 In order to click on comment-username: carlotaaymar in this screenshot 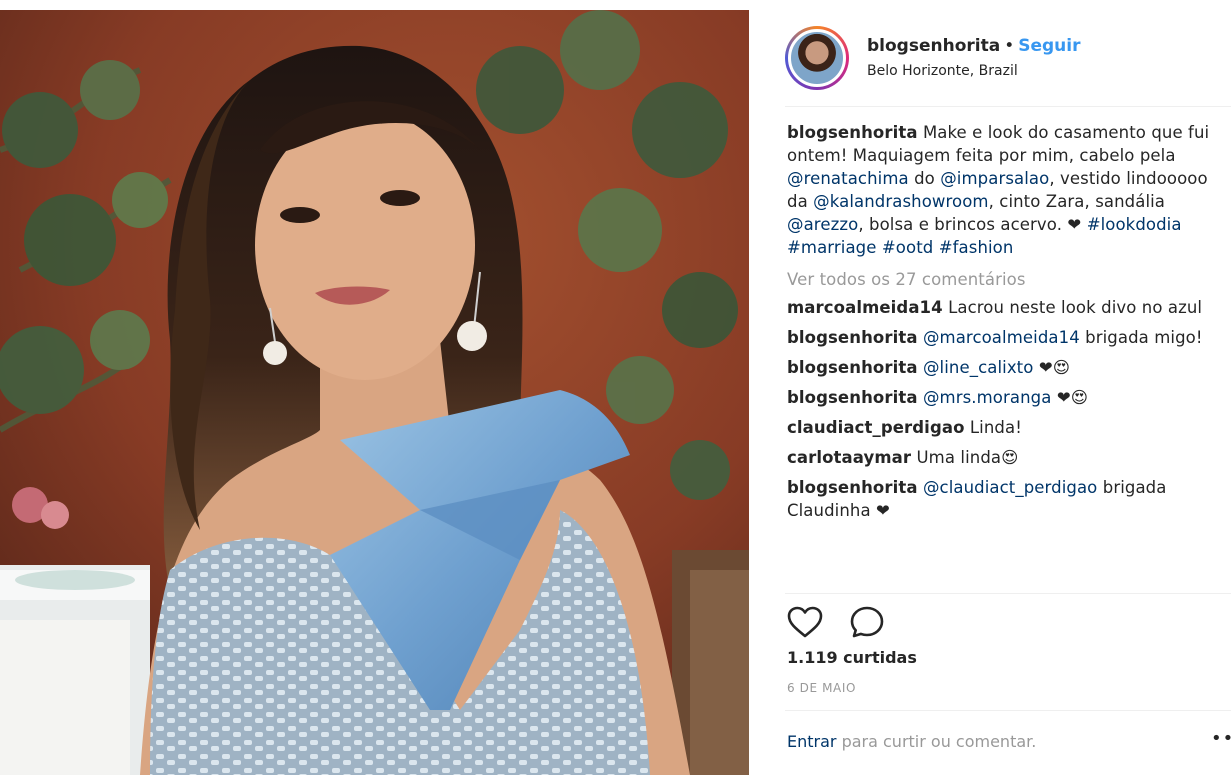, I will do `click(849, 457)`.